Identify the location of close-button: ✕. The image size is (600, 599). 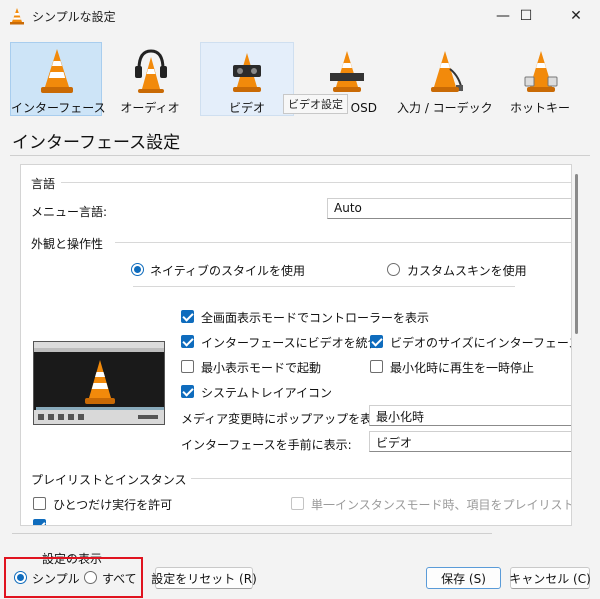
(576, 16).